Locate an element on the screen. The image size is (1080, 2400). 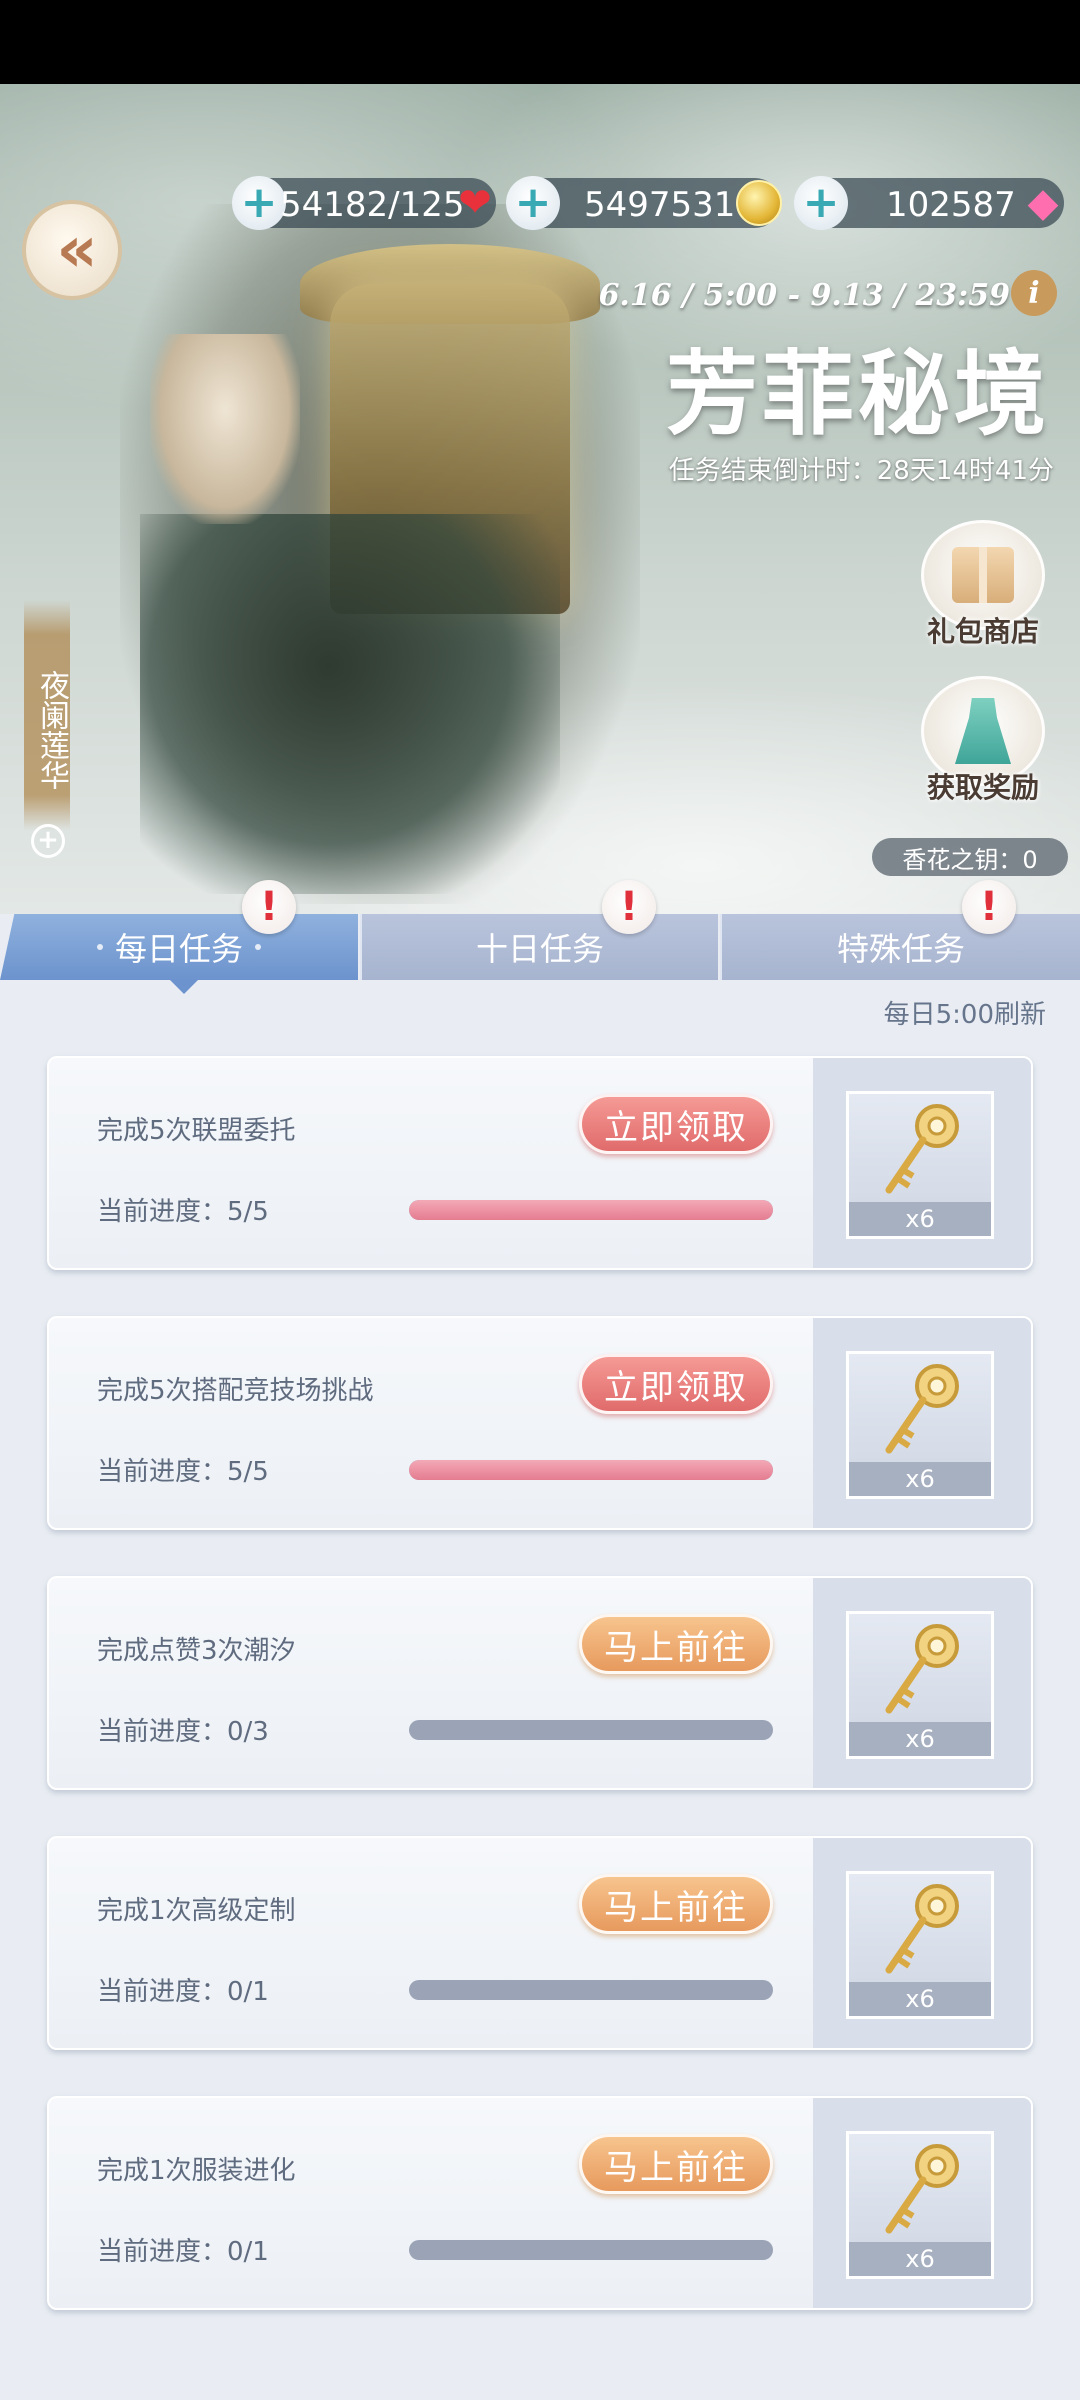
add-stamina-button: + is located at coordinates (259, 203).